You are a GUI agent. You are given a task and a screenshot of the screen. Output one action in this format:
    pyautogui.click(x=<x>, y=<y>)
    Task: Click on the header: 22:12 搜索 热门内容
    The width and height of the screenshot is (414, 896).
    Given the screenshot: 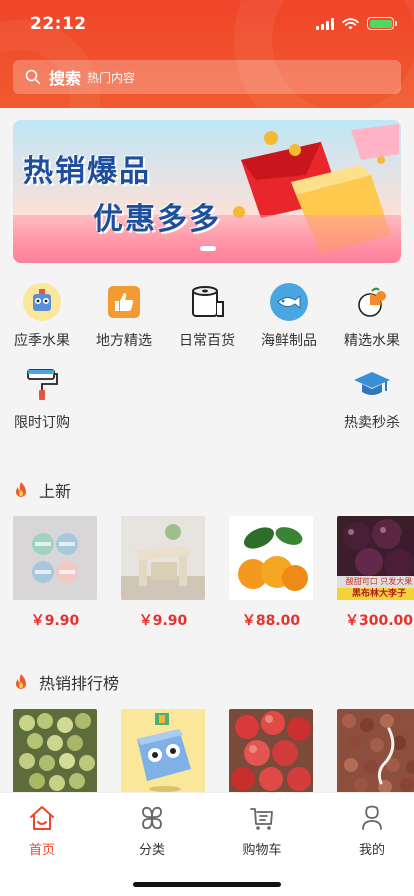 What is the action you would take?
    pyautogui.click(x=207, y=54)
    